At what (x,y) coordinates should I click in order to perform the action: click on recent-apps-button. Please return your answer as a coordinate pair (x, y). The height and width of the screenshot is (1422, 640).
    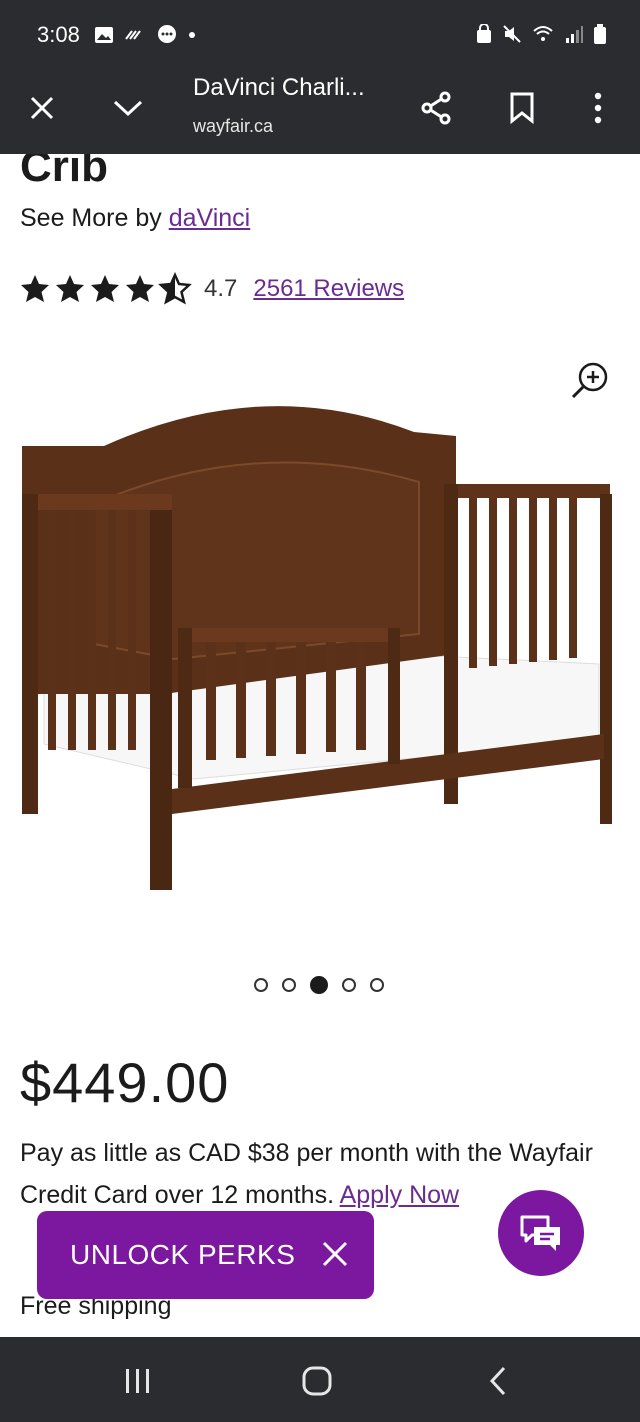
    Looking at the image, I should click on (138, 1381).